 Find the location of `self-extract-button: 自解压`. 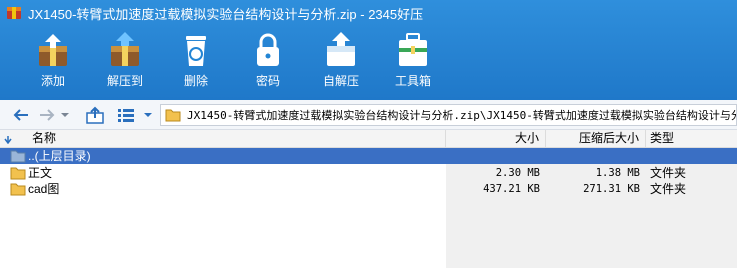

self-extract-button: 自解压 is located at coordinates (341, 61).